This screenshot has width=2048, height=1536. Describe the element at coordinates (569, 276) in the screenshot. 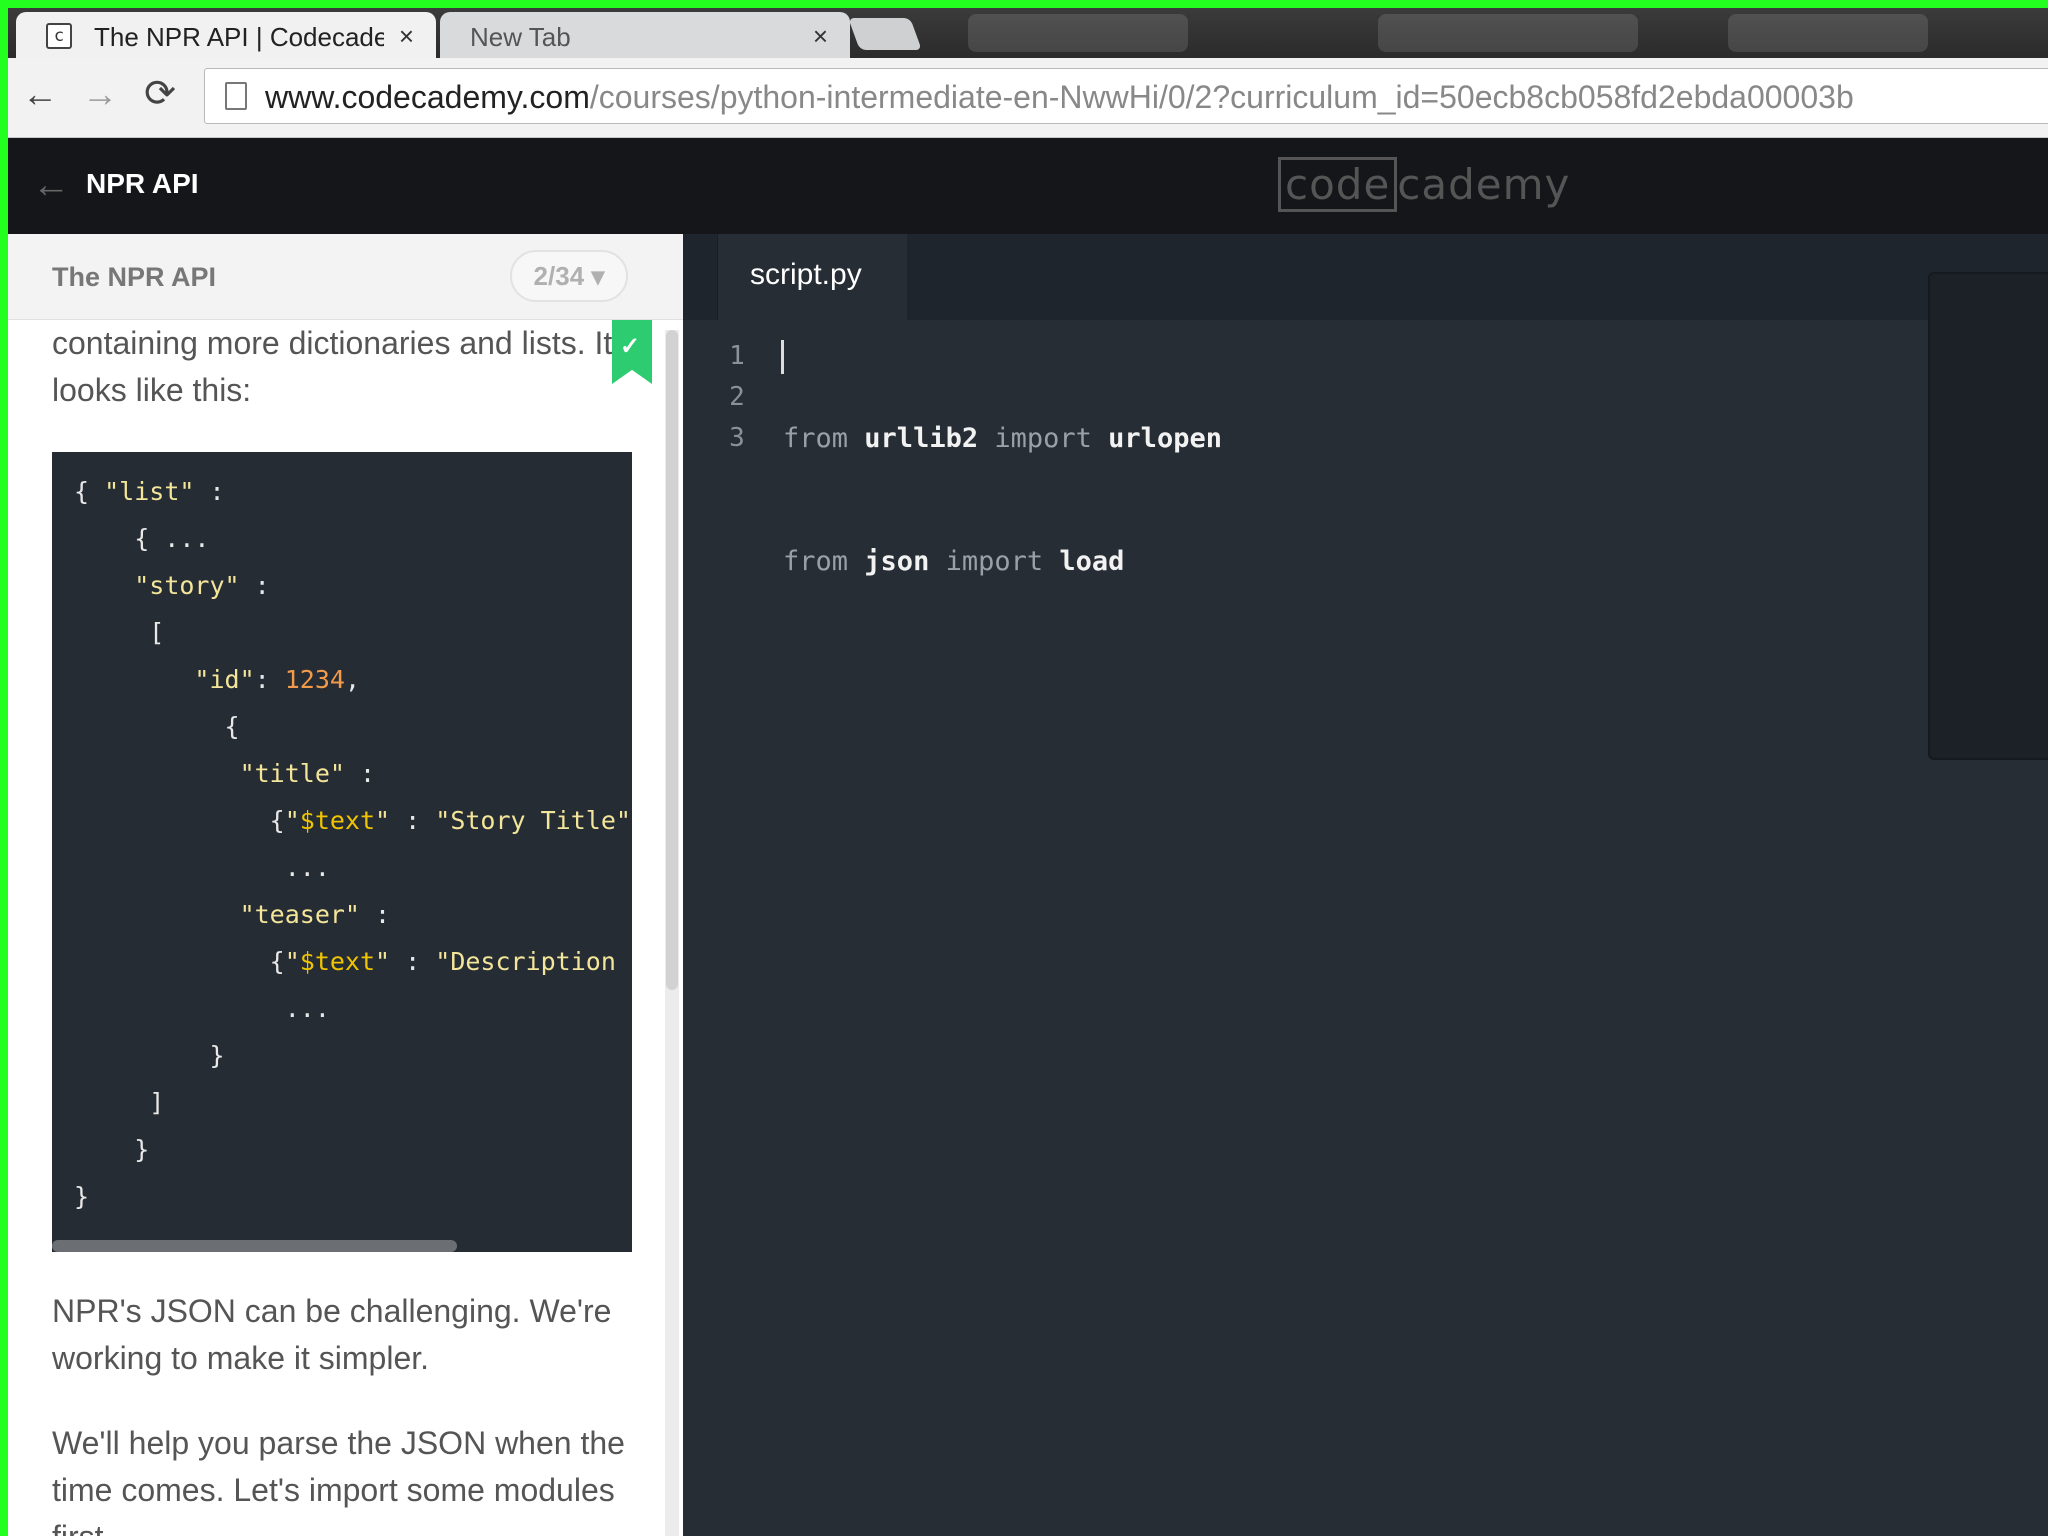

I see `progress-dropdown: 2/34 ▾` at that location.